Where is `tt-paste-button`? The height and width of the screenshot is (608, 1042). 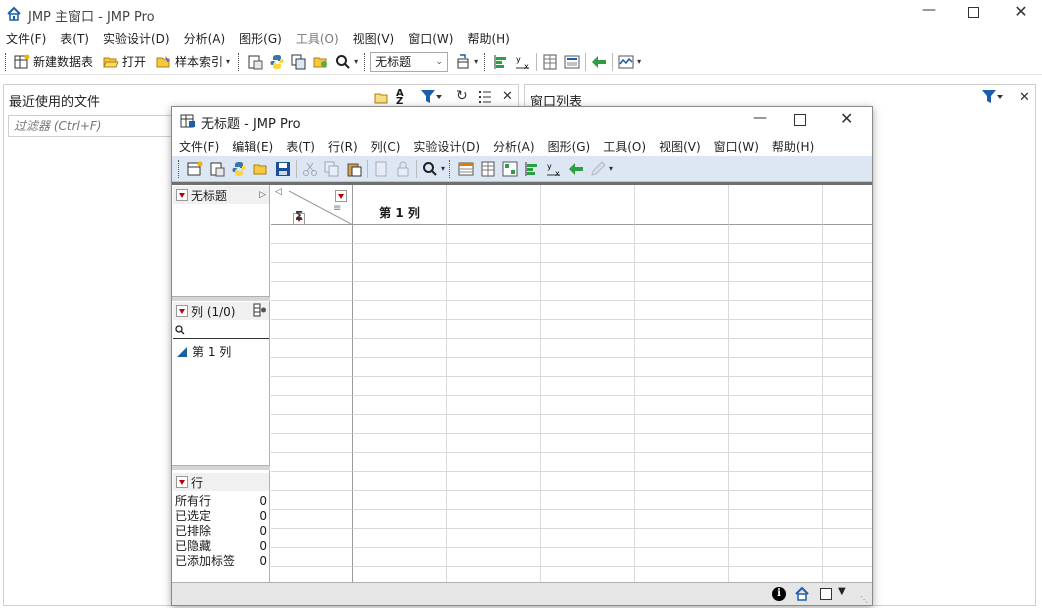 tt-paste-button is located at coordinates (354, 169).